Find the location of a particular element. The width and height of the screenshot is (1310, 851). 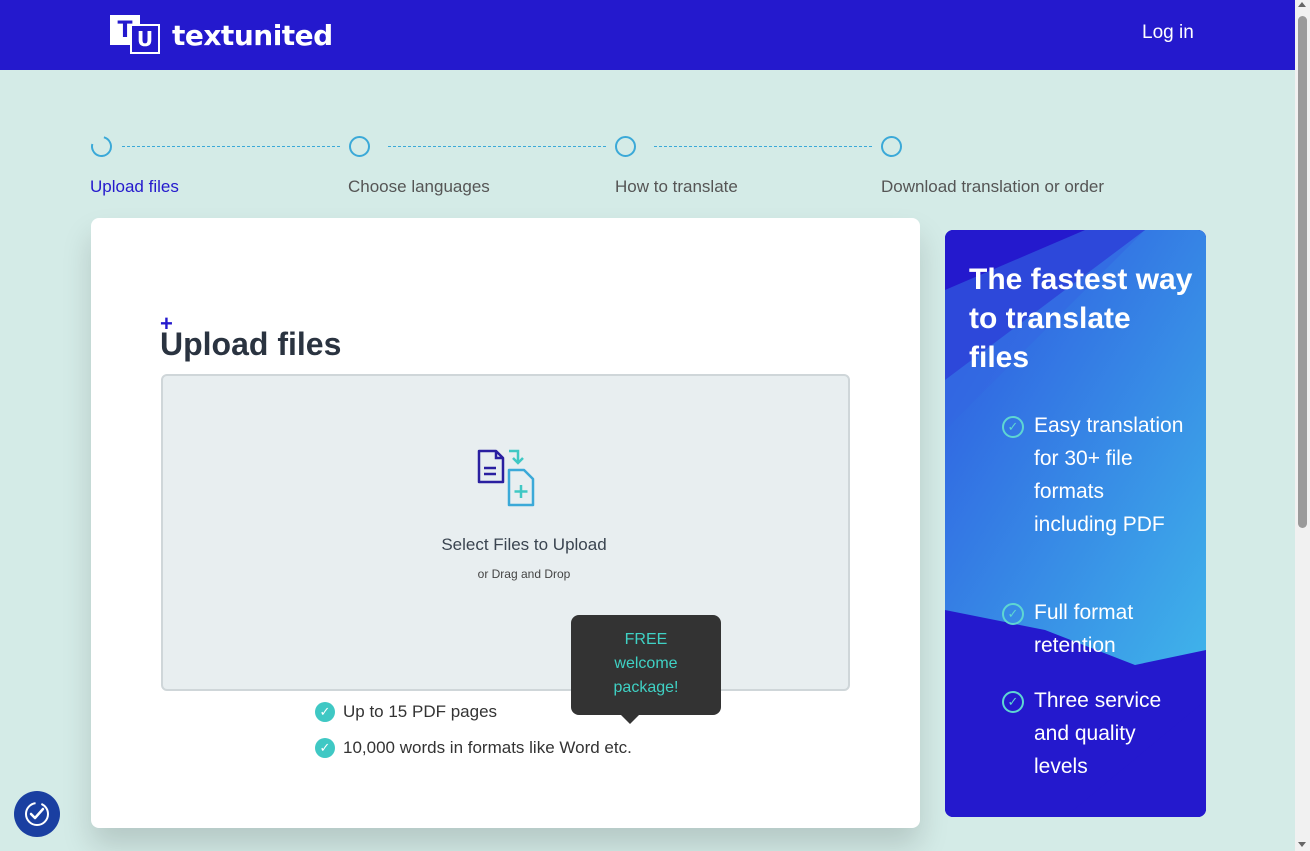

feature-text: 10,000 words in formats like Word etc. is located at coordinates (487, 747).